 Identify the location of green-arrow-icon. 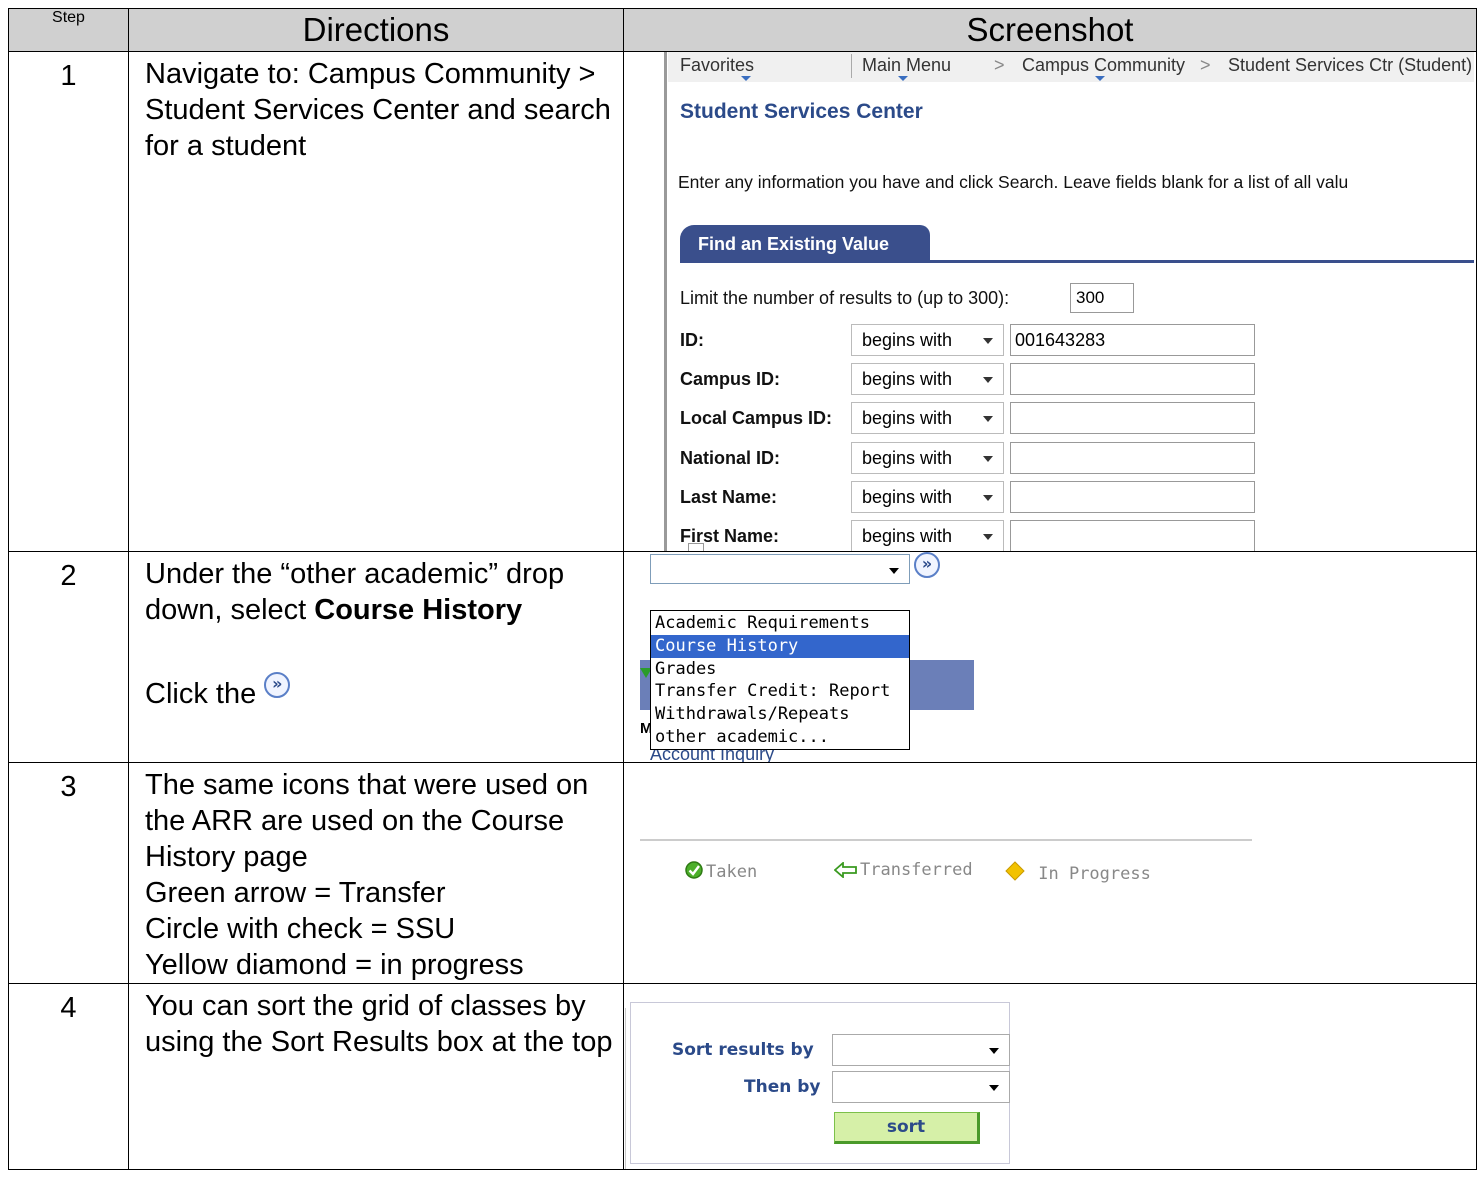
(845, 870).